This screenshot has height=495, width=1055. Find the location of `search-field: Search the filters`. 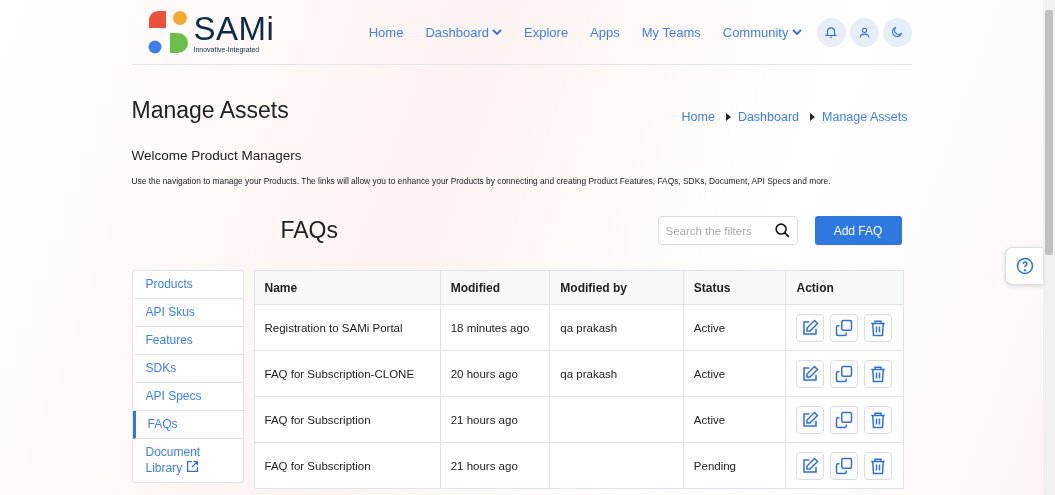

search-field: Search the filters is located at coordinates (727, 230).